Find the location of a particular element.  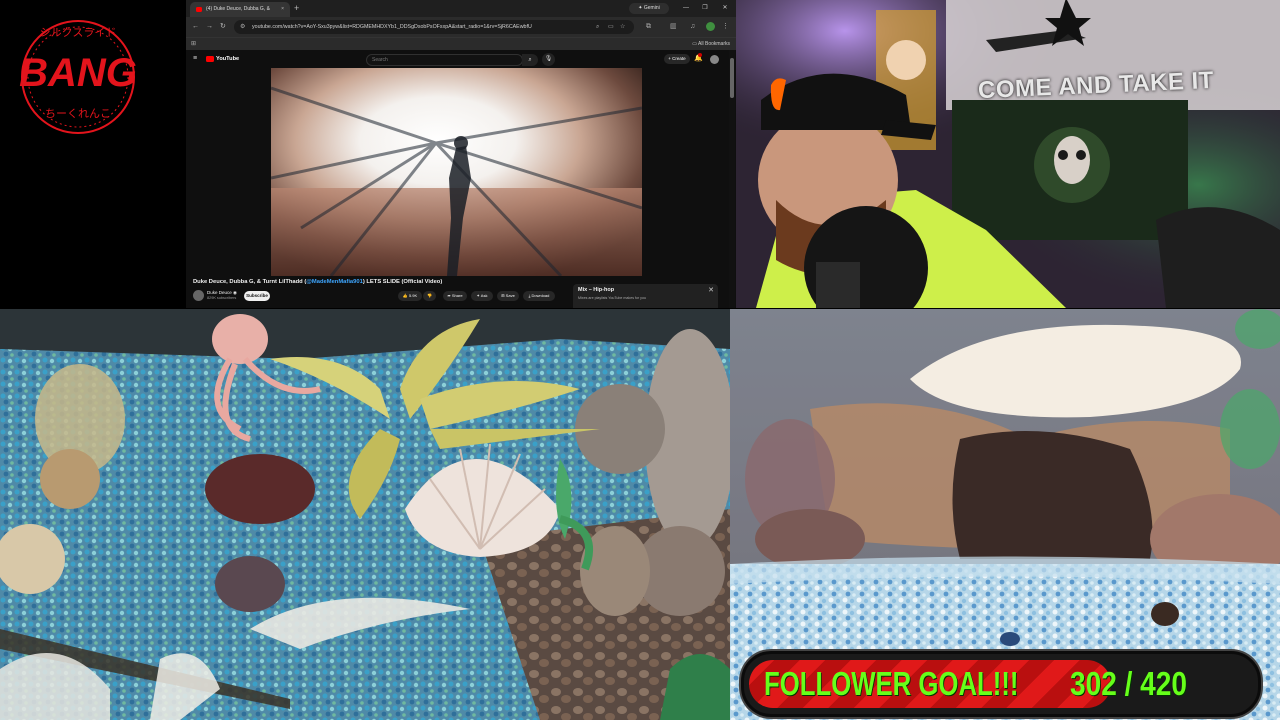

sparkle-icon: ✦ is located at coordinates (478, 295).